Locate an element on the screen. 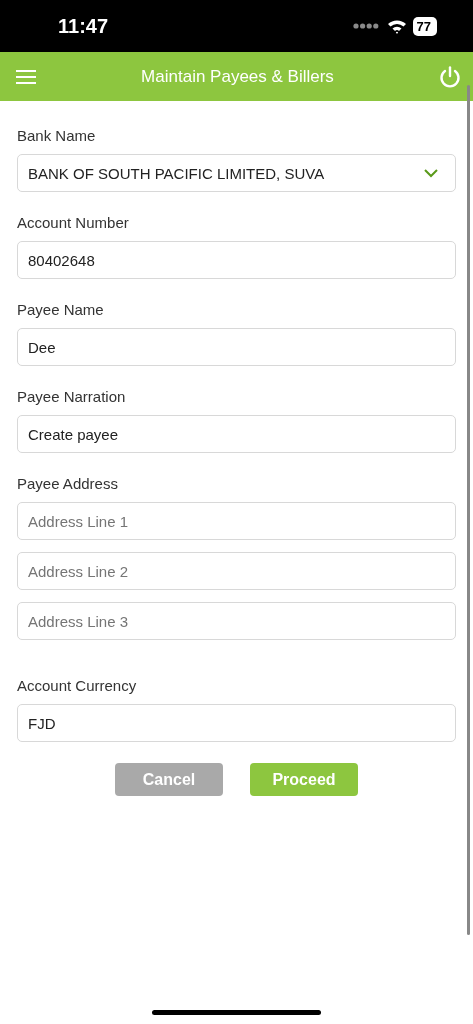 The width and height of the screenshot is (473, 1024). input-field: Dee is located at coordinates (236, 347).